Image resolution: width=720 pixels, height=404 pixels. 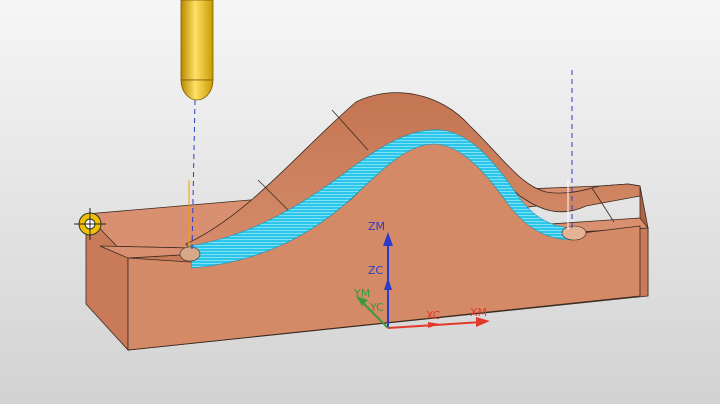 I want to click on ball-end-mill-tool, so click(x=197, y=50).